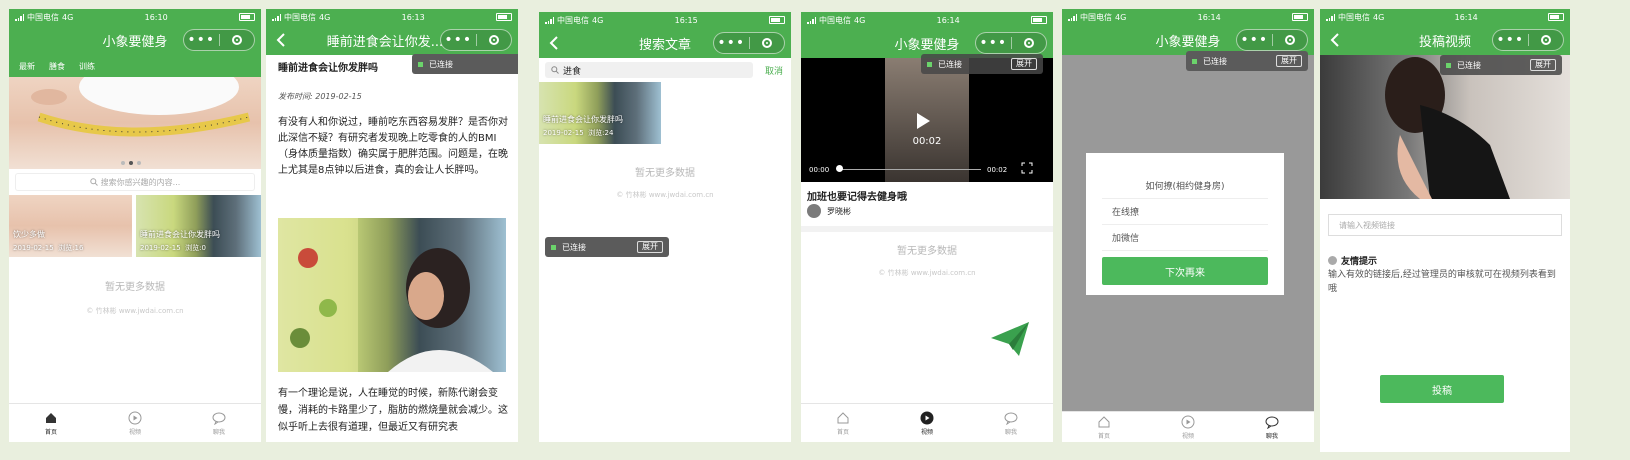  What do you see at coordinates (1185, 271) in the screenshot?
I see `later-button: 下次再来` at bounding box center [1185, 271].